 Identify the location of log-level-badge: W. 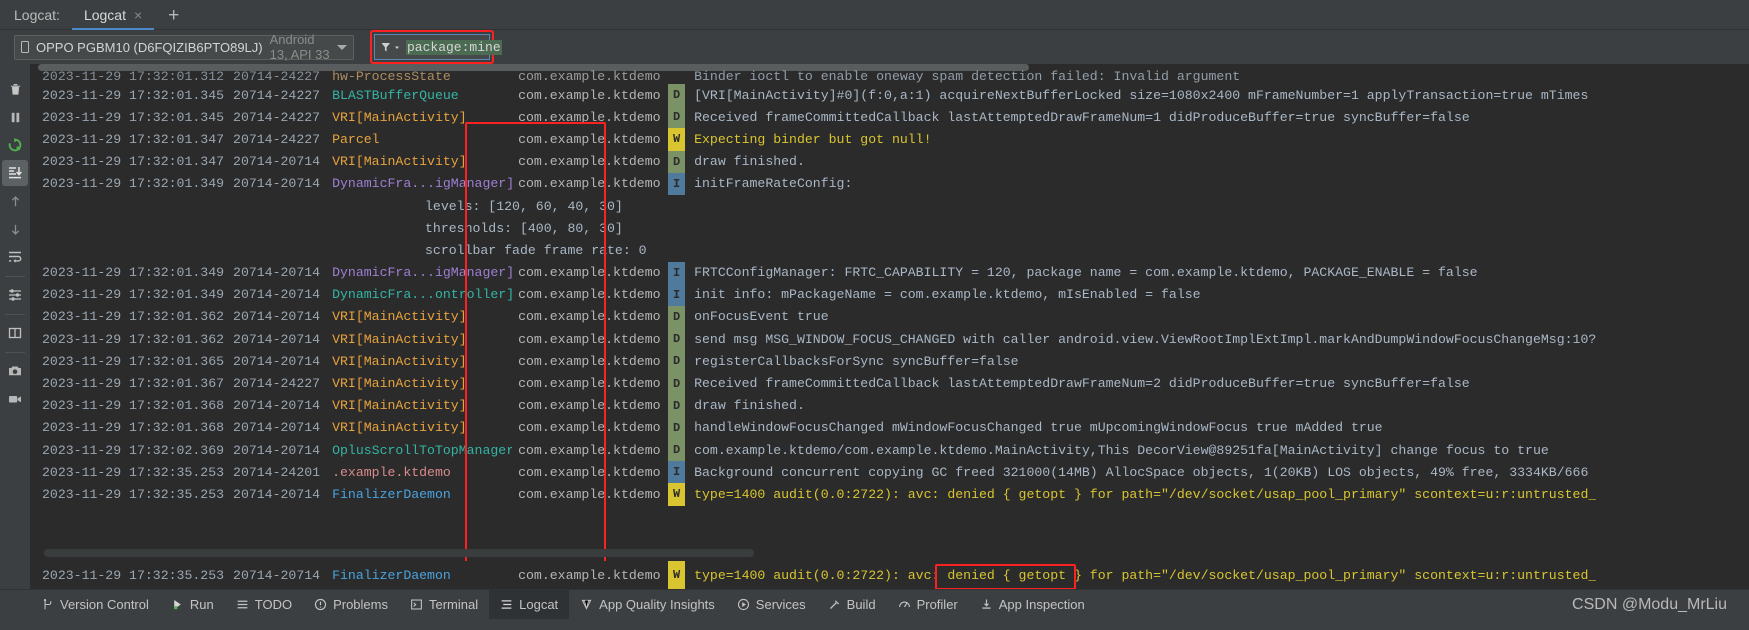
(677, 494).